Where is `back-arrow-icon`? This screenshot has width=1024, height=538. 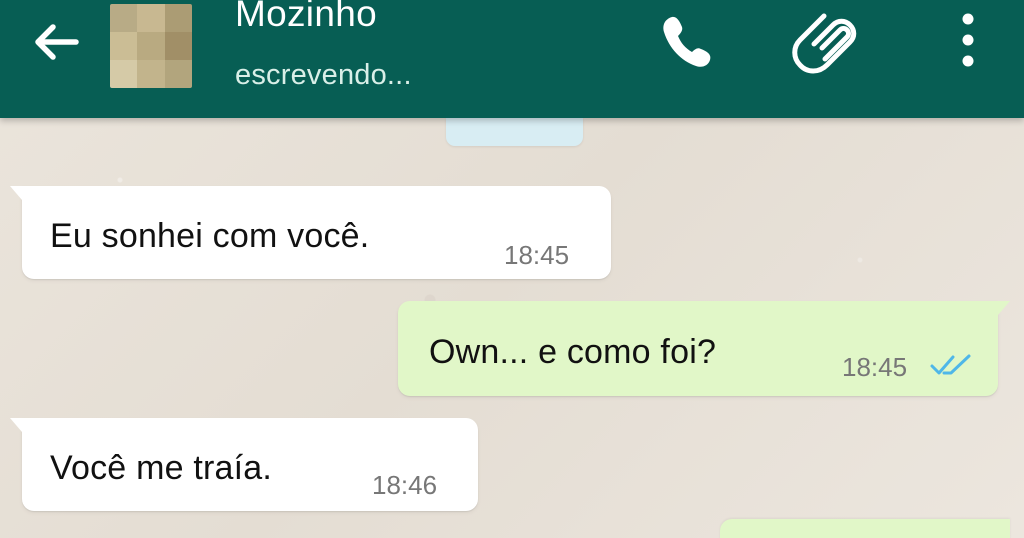
back-arrow-icon is located at coordinates (57, 42).